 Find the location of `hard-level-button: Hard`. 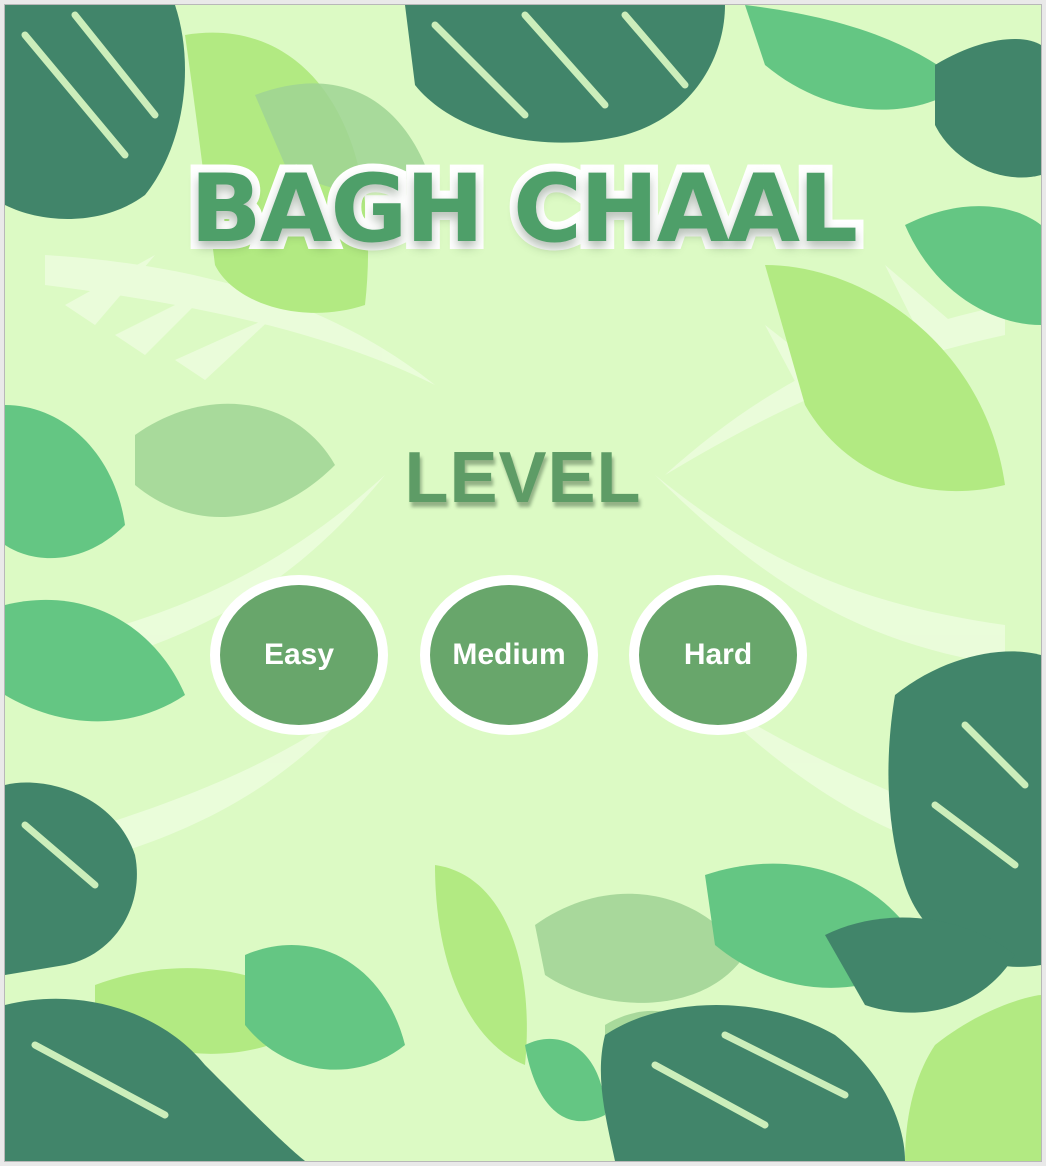

hard-level-button: Hard is located at coordinates (718, 655).